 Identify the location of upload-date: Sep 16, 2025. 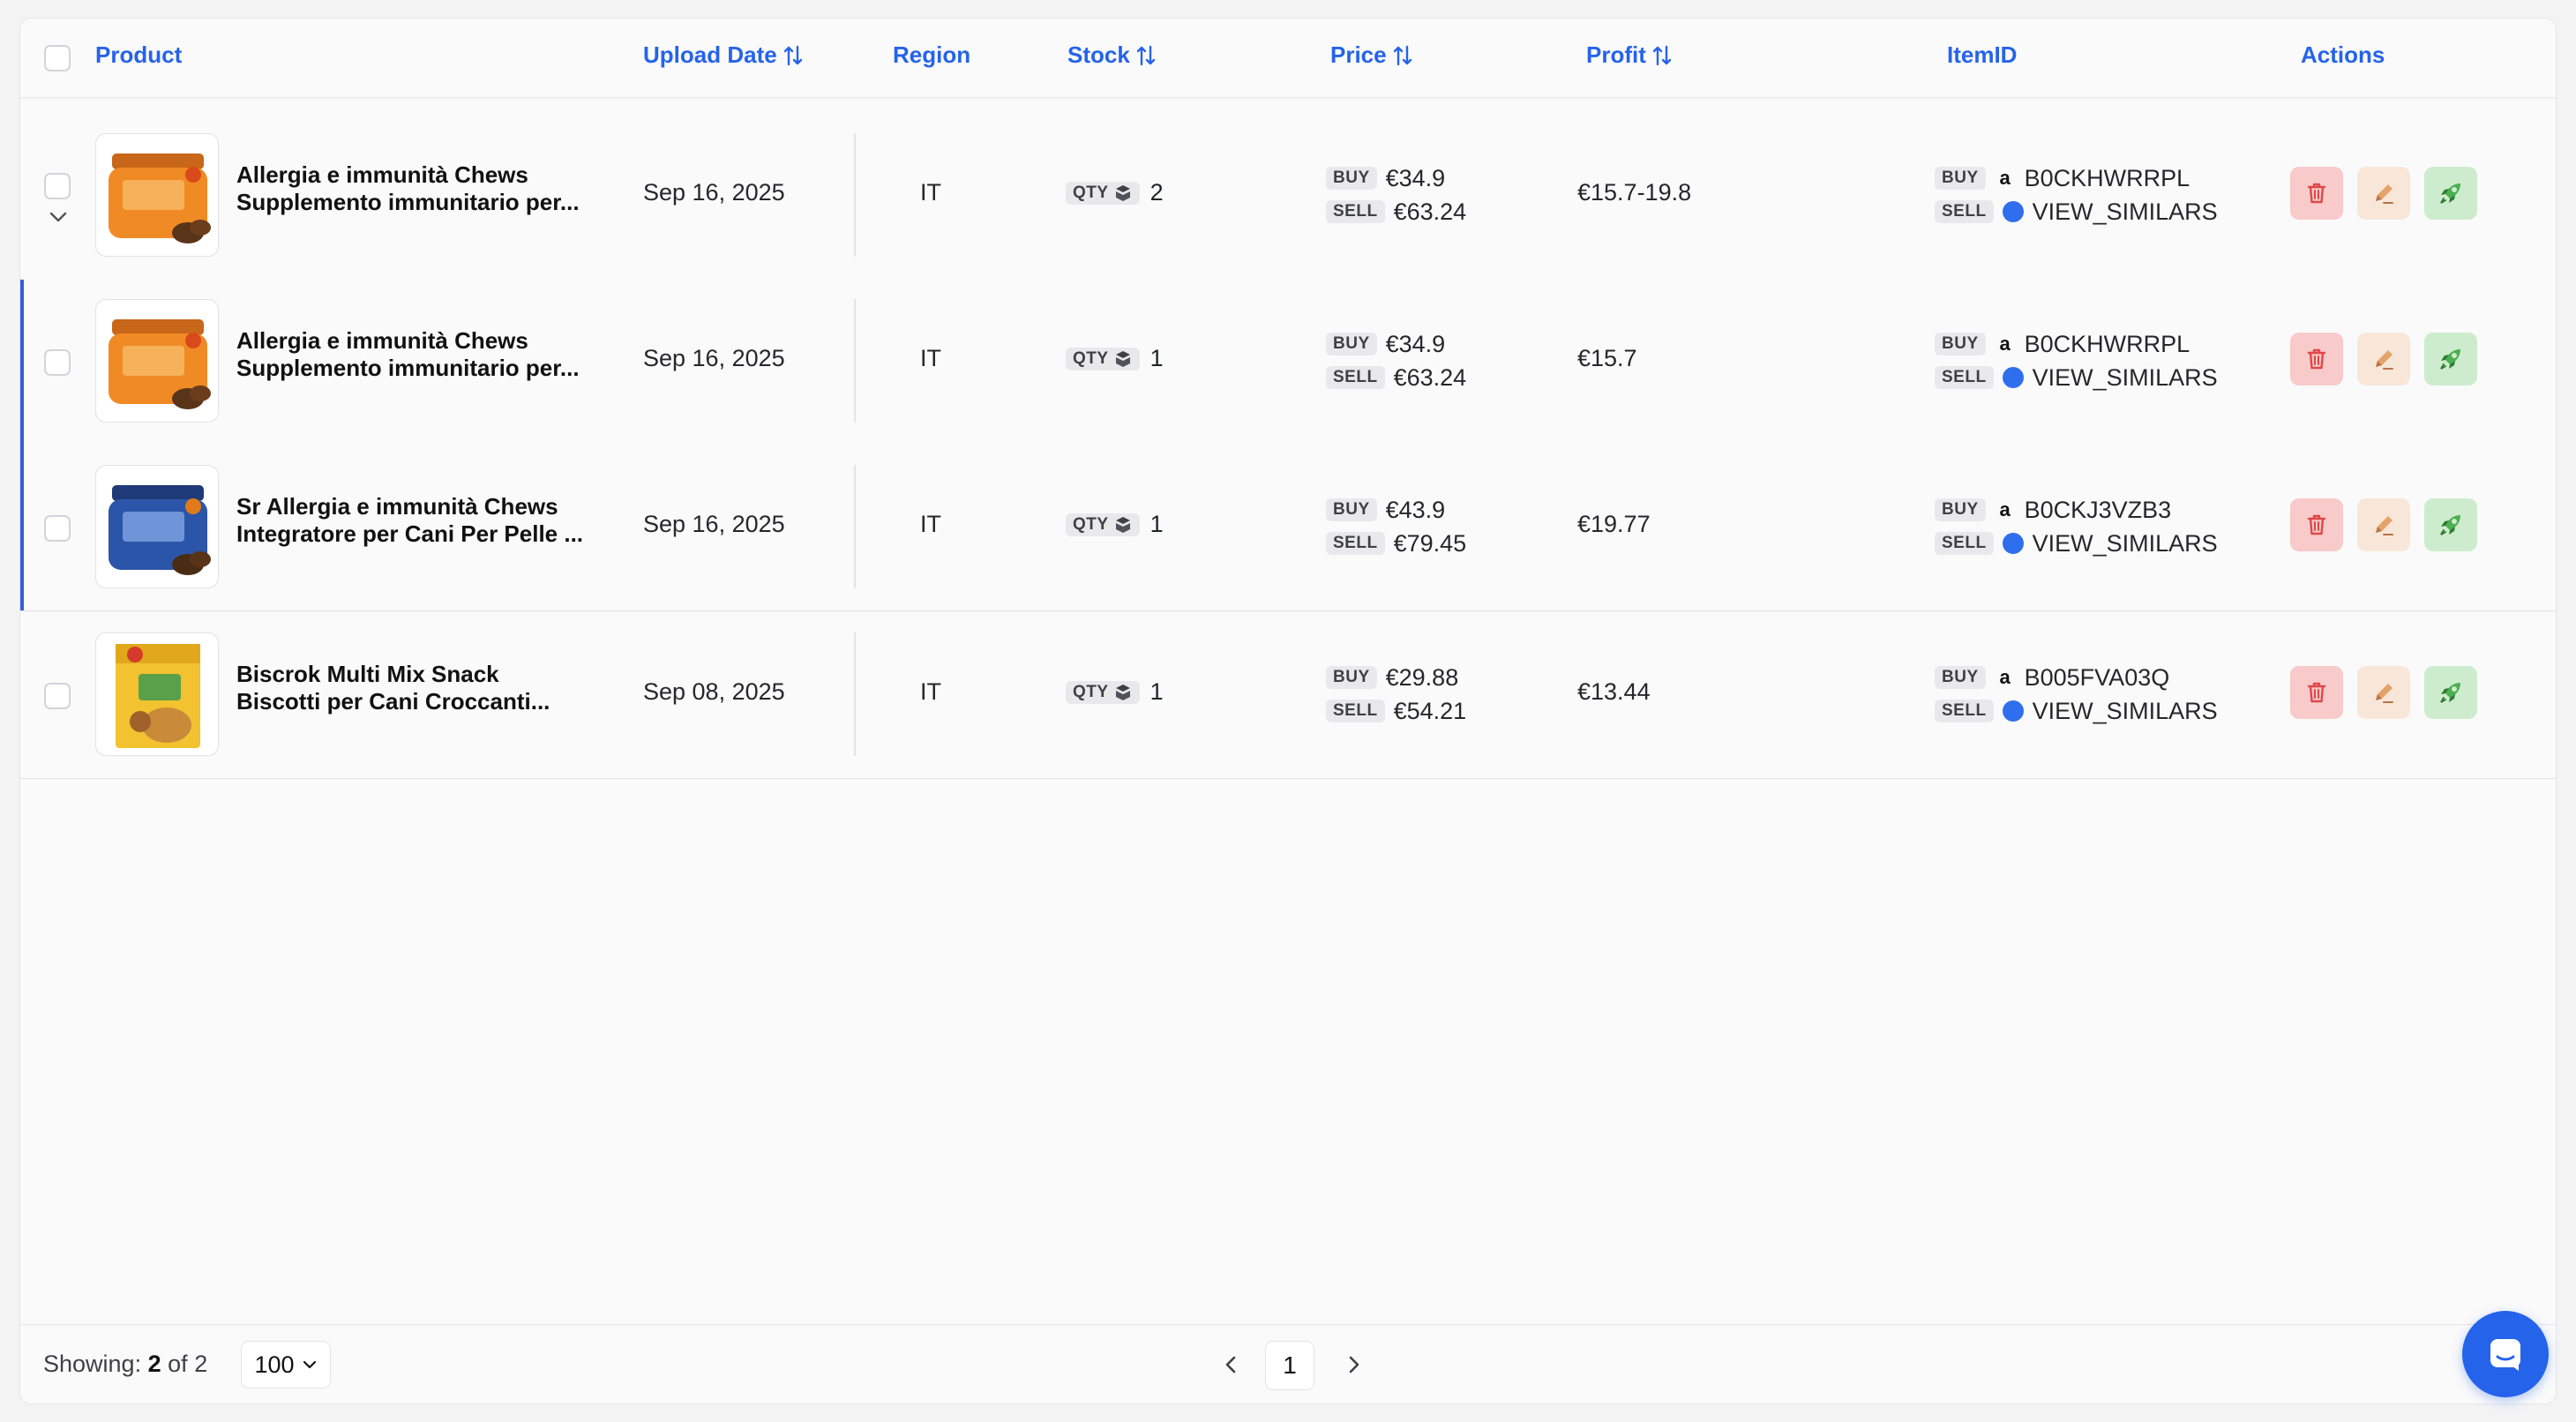
(714, 358).